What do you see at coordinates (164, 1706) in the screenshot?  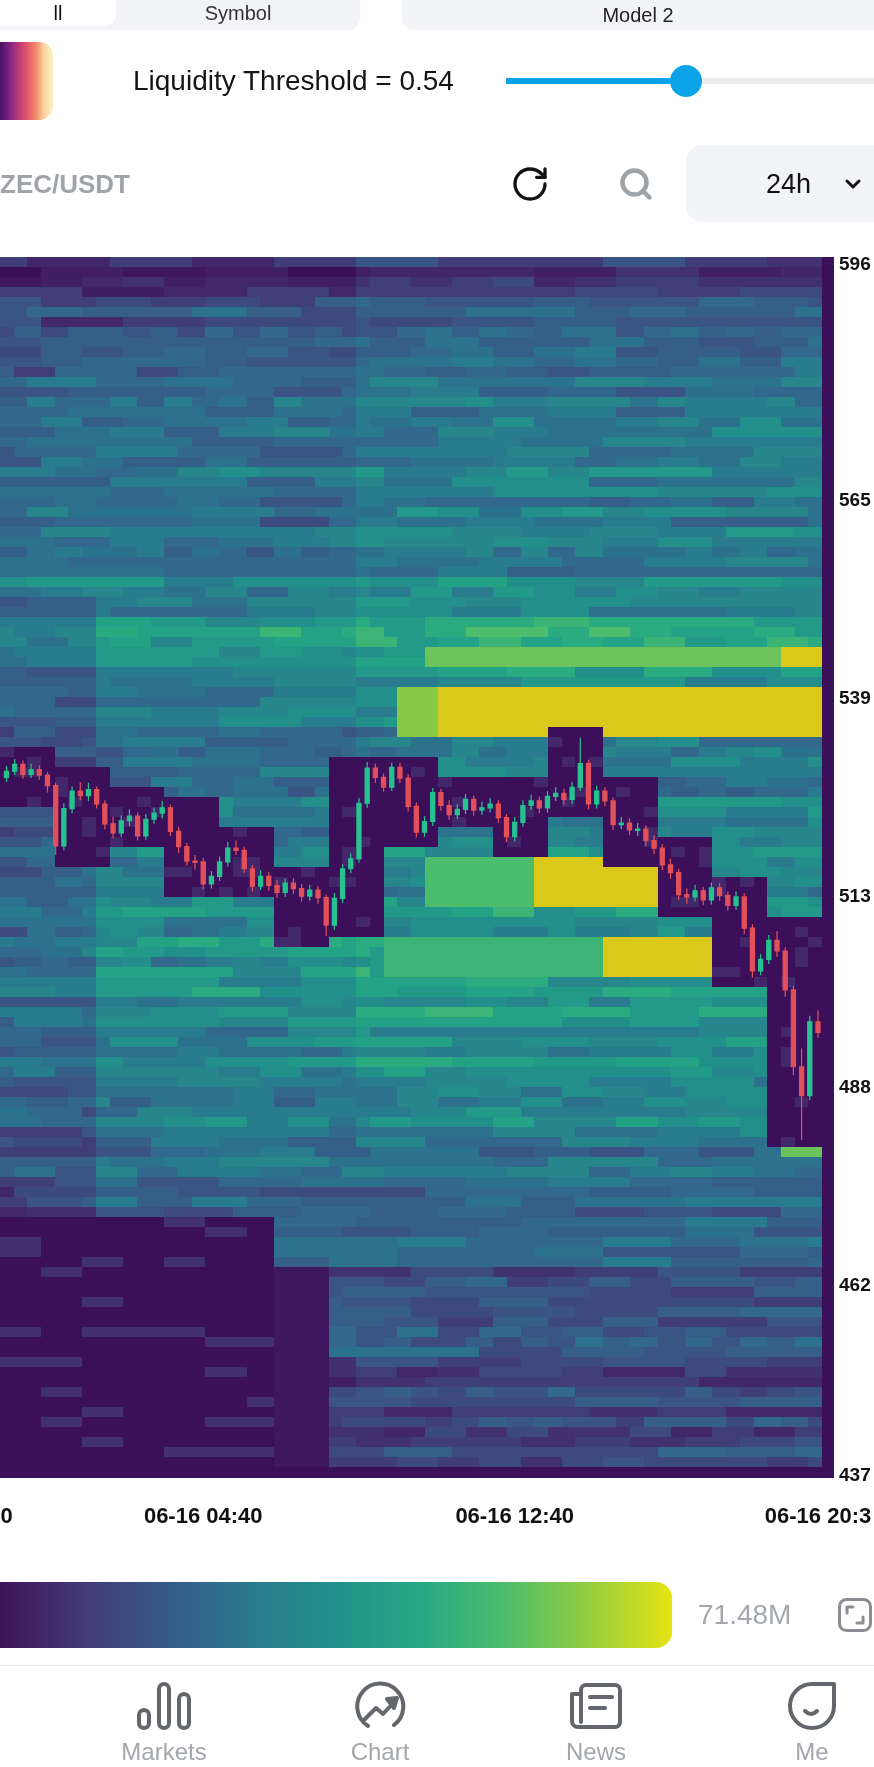 I see `bar-chart-icon` at bounding box center [164, 1706].